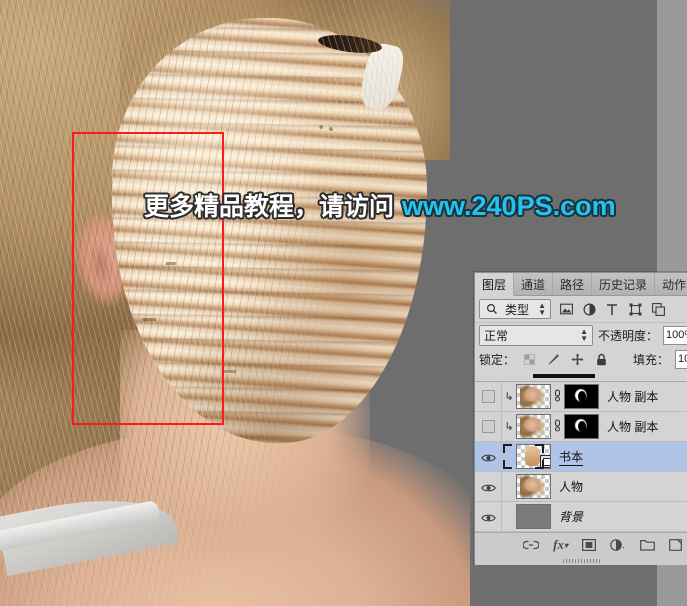 Image resolution: width=687 pixels, height=606 pixels. What do you see at coordinates (601, 360) in the screenshot?
I see `all-lock-icon` at bounding box center [601, 360].